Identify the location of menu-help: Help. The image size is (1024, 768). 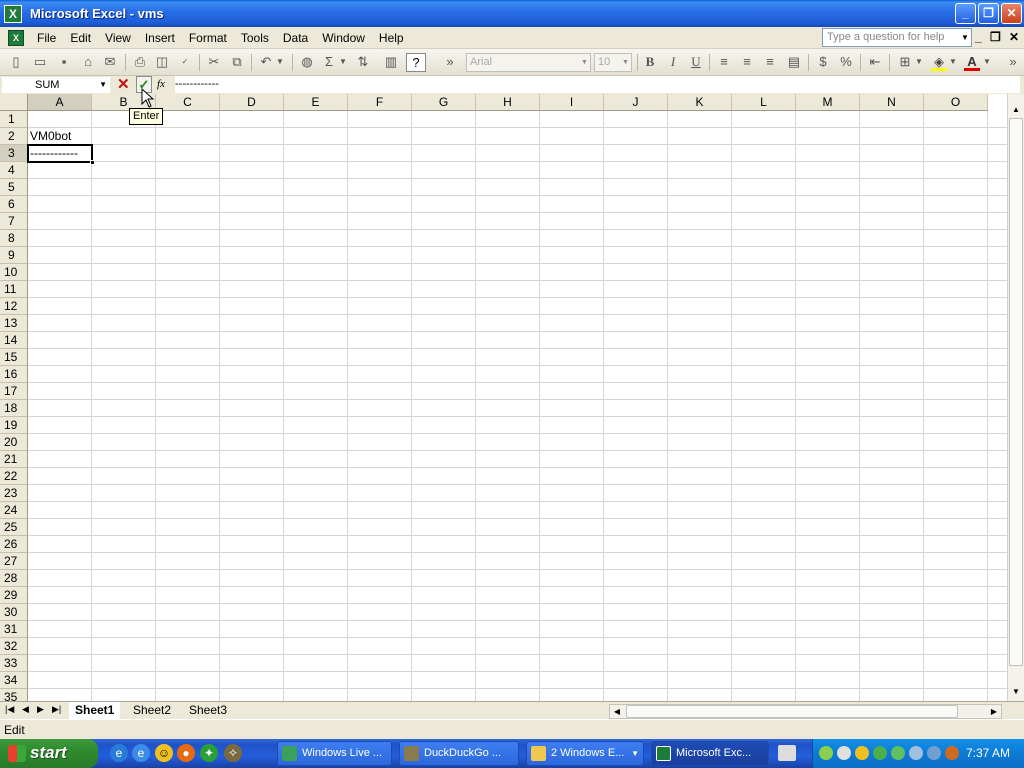
(391, 38).